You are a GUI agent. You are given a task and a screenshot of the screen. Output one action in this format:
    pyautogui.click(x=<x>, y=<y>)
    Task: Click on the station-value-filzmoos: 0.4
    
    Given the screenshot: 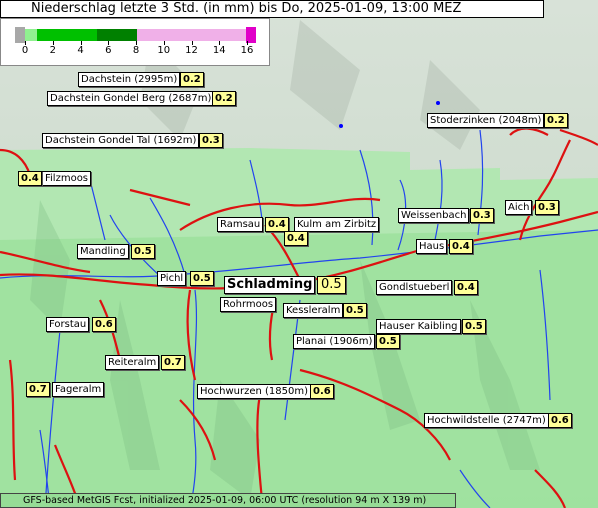 What is the action you would take?
    pyautogui.click(x=30, y=178)
    